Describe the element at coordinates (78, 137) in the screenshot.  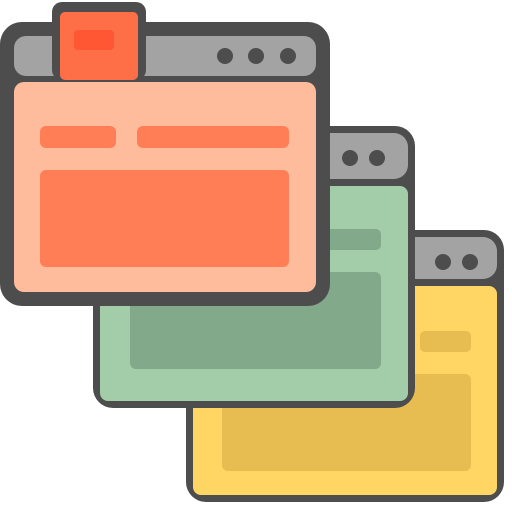
I see `window-front-label-bar-short` at that location.